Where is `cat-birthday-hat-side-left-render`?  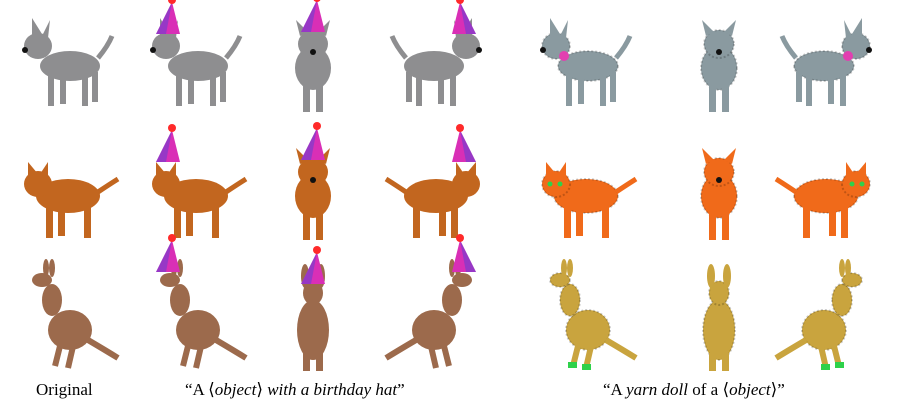
cat-birthday-hat-side-left-render is located at coordinates (193, 188).